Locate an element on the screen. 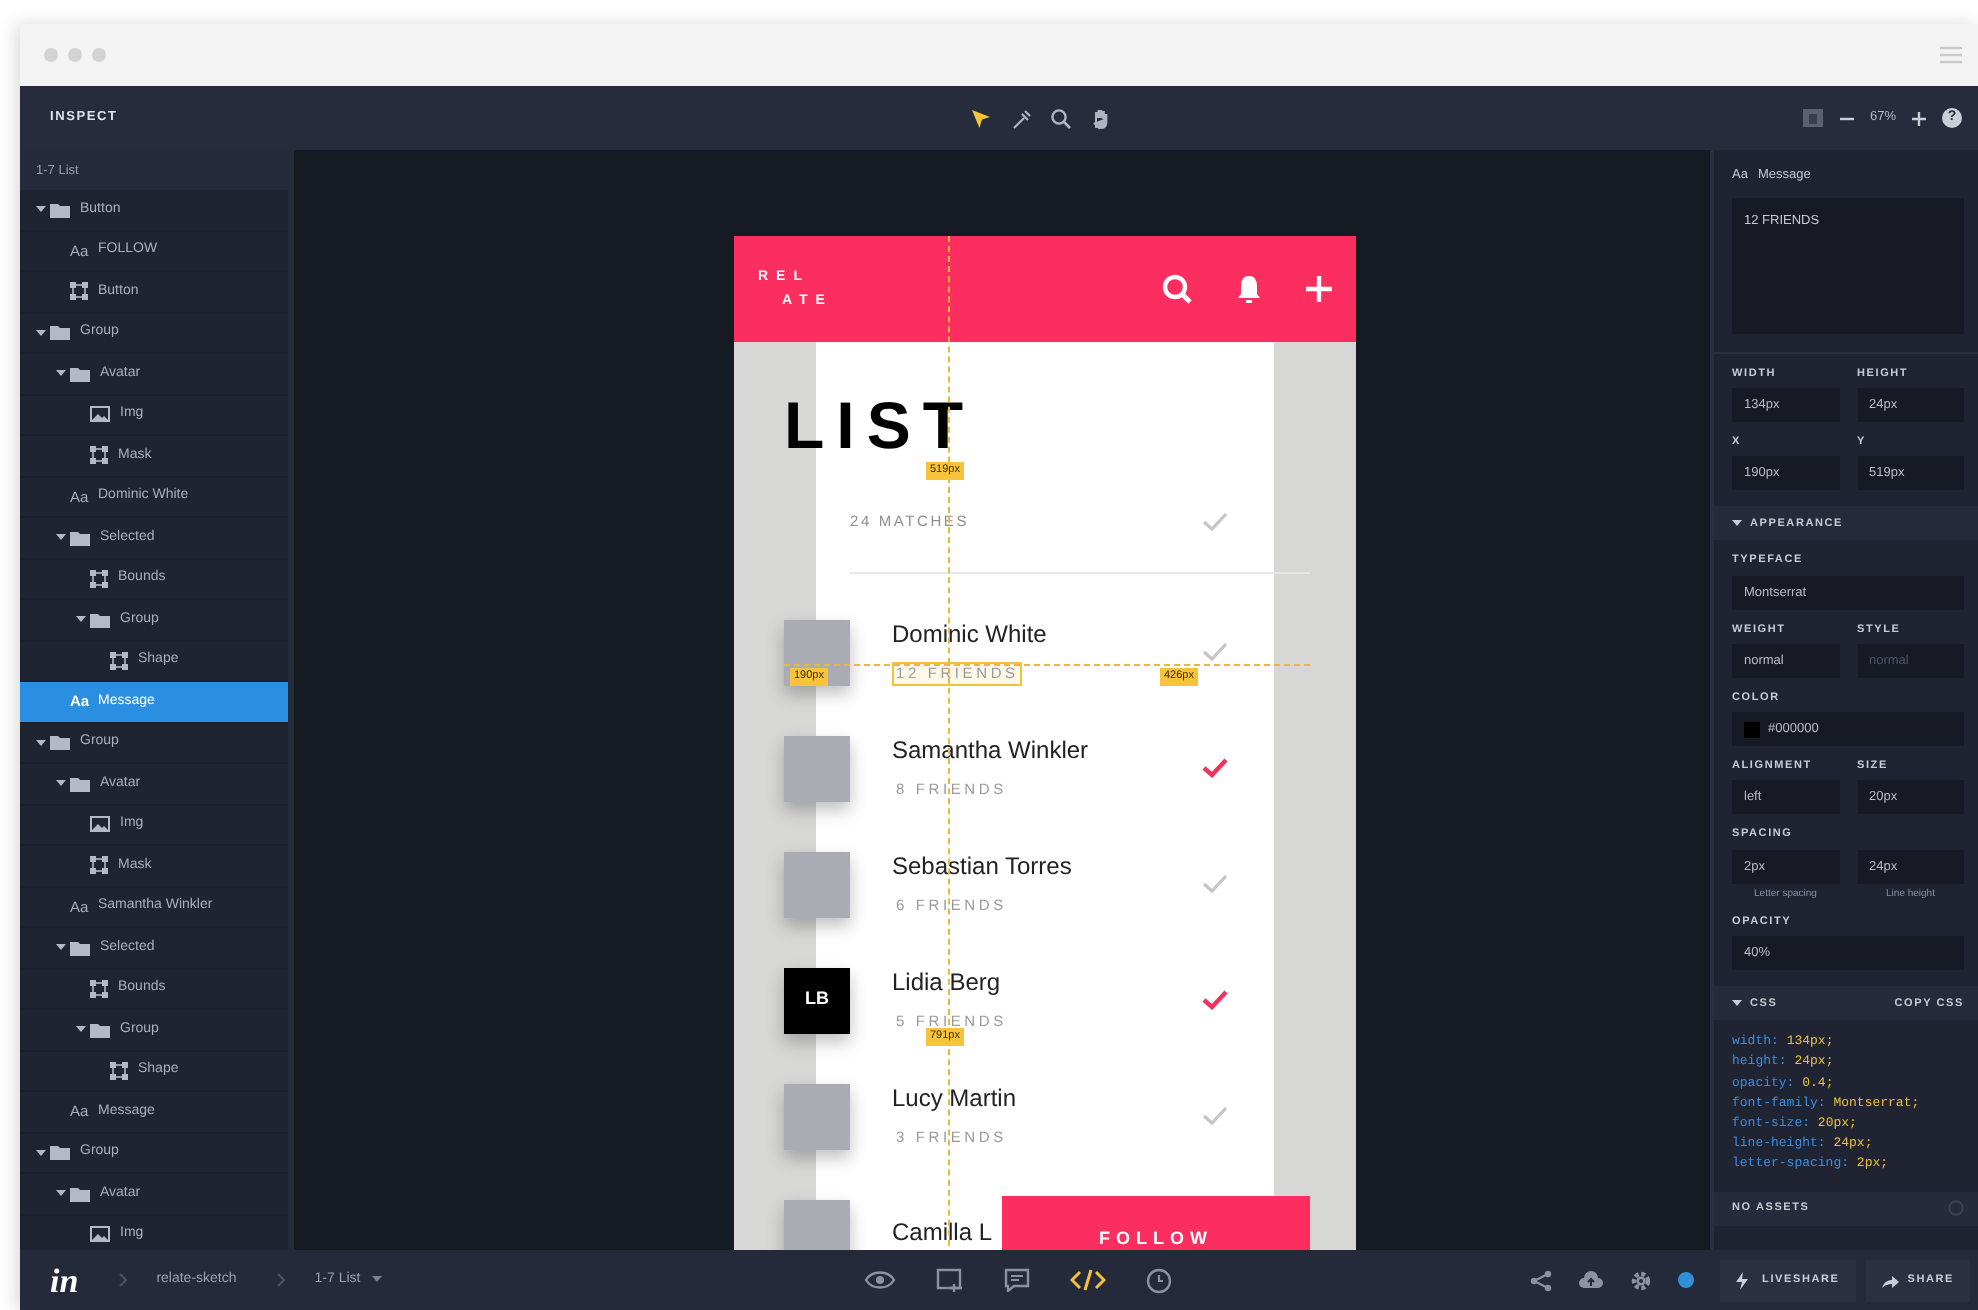 This screenshot has width=1978, height=1310. person-name: Sebastian Torres is located at coordinates (982, 866).